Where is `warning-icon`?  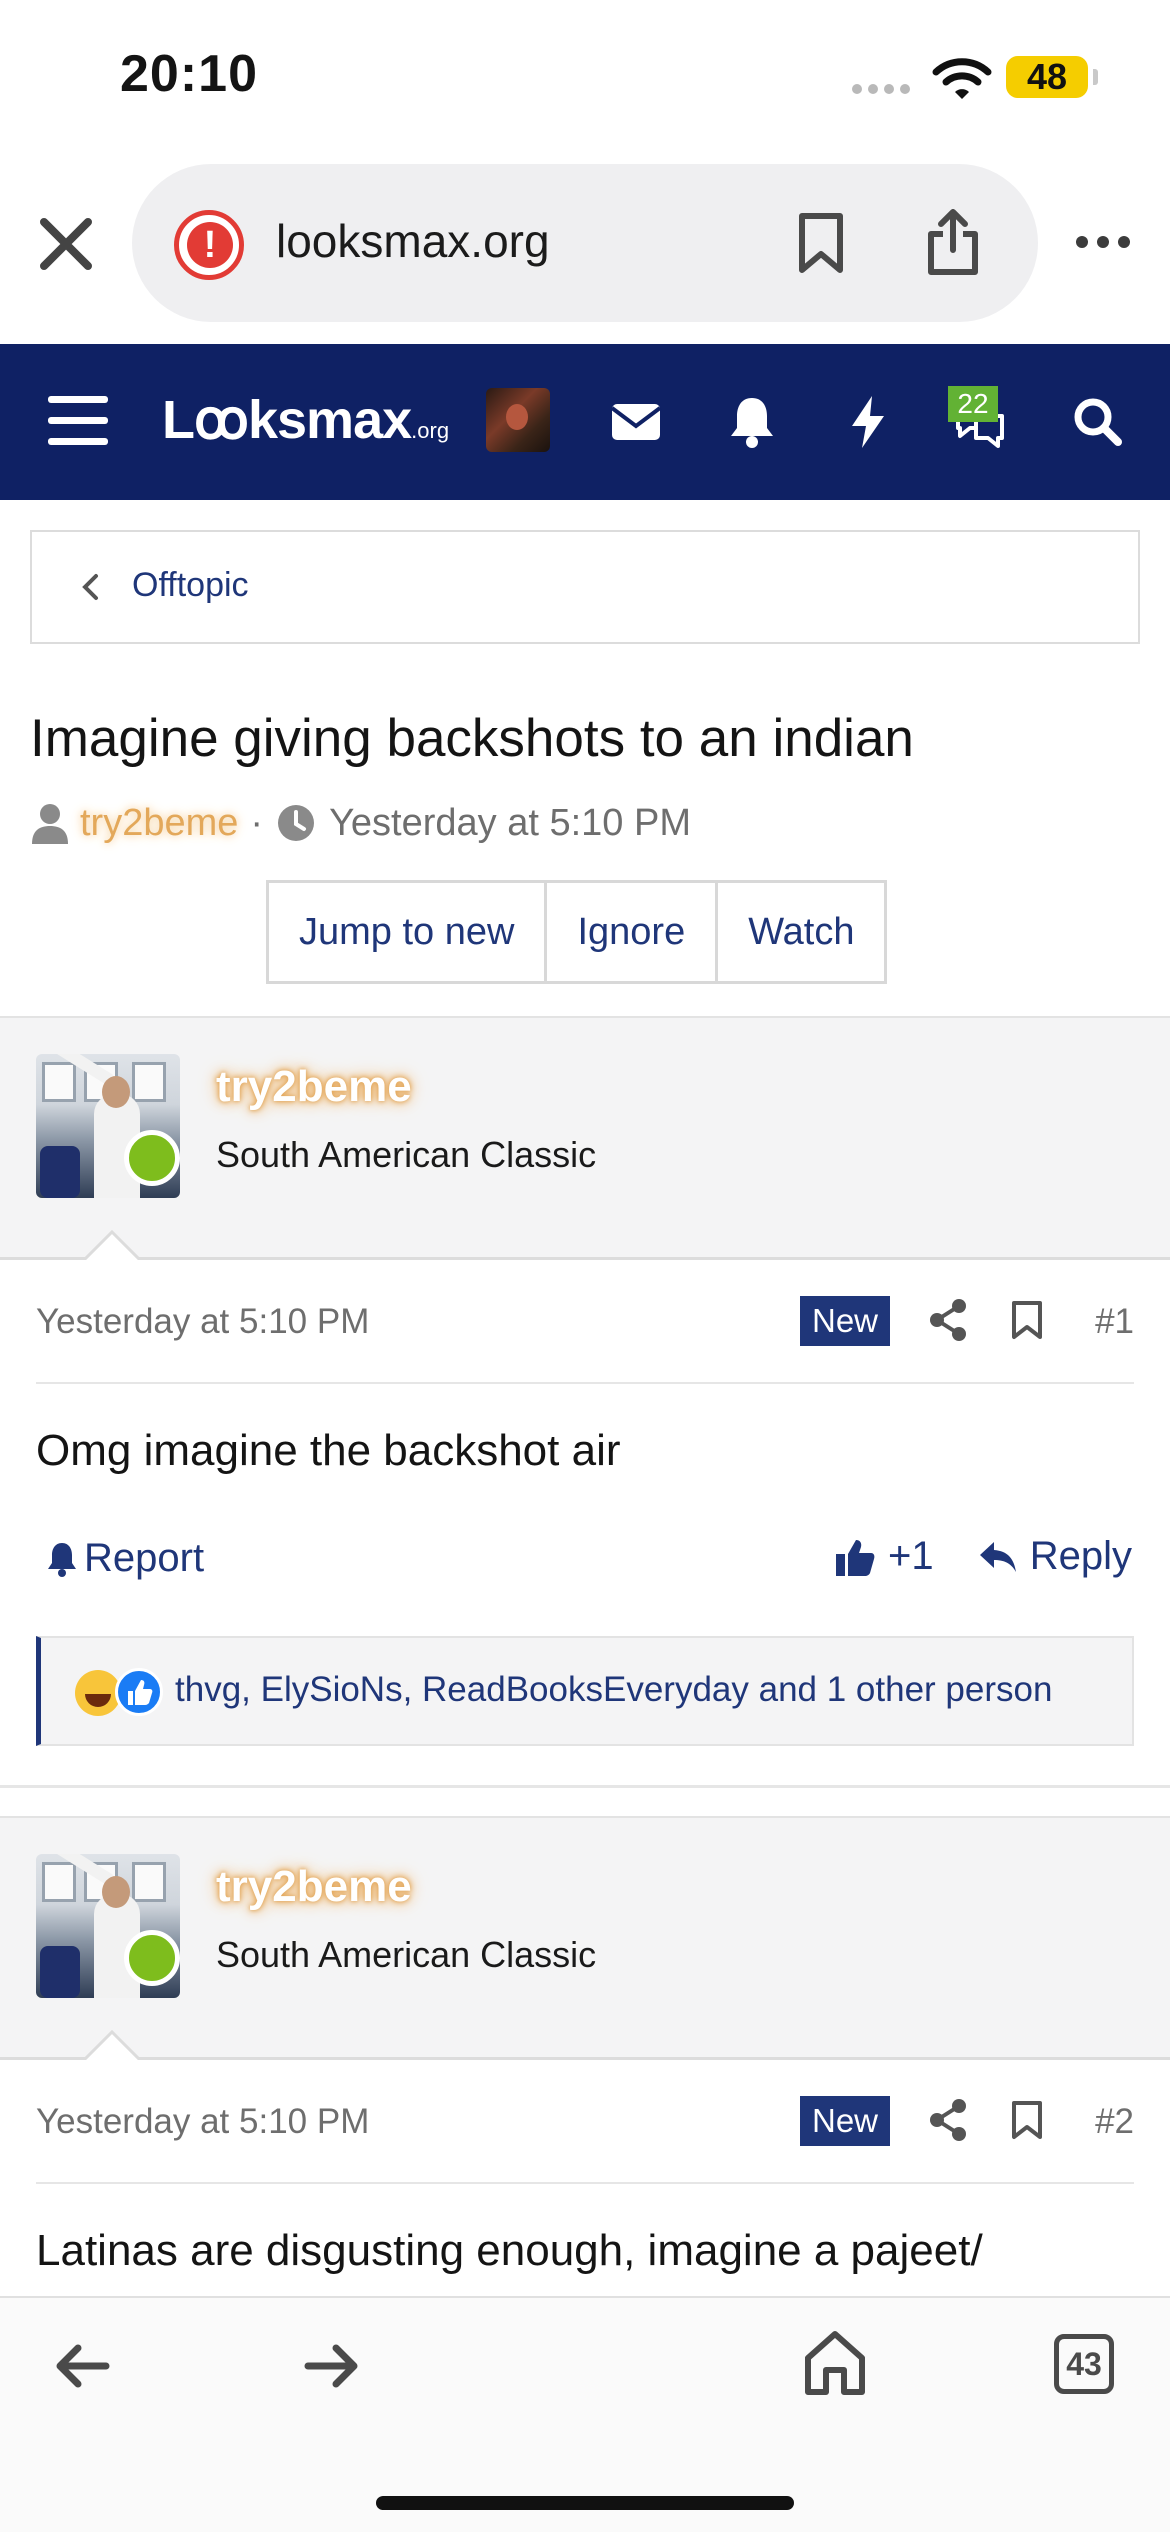 warning-icon is located at coordinates (209, 245).